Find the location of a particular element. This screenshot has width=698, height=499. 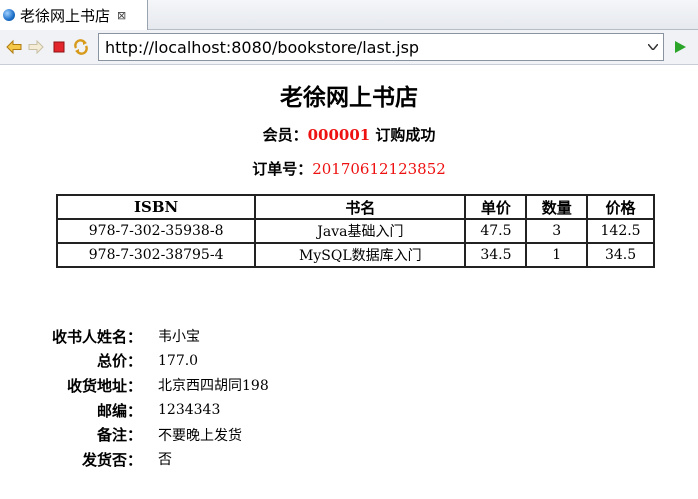

back-button is located at coordinates (14, 47).